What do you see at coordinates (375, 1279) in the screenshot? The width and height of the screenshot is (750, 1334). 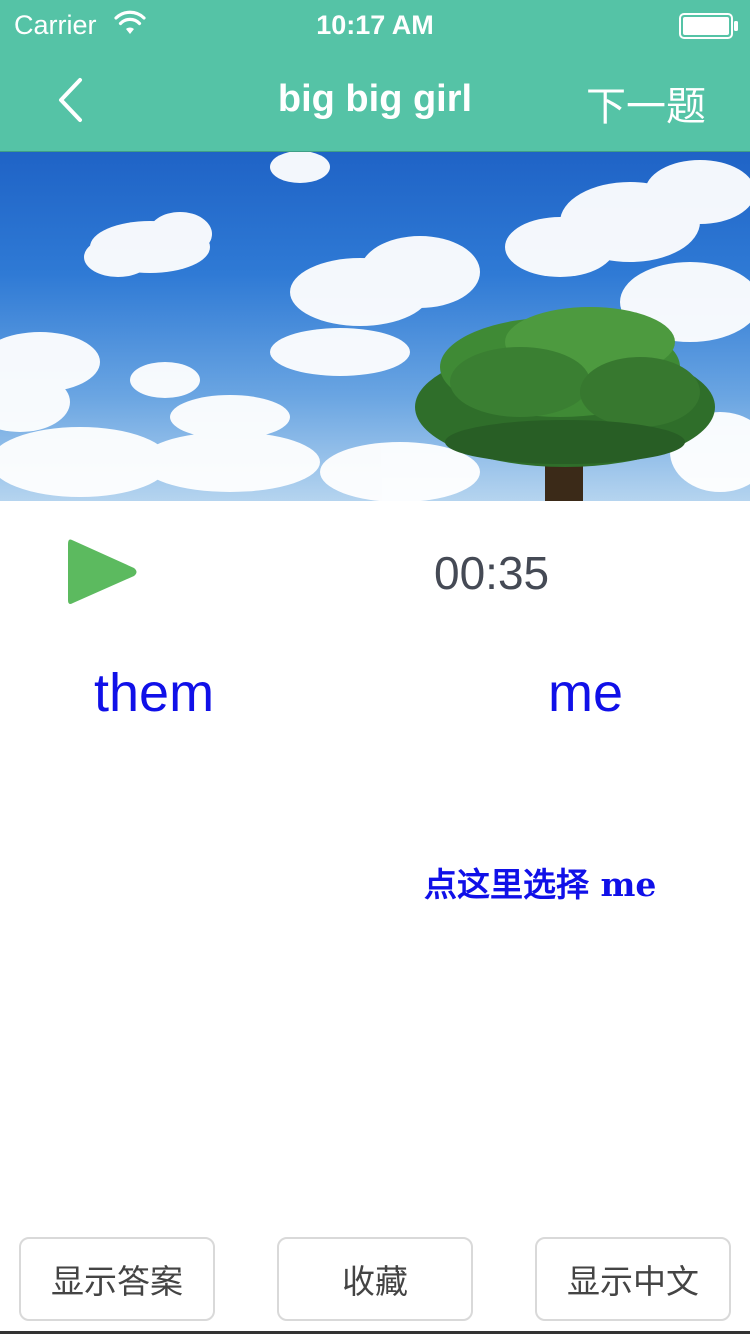 I see `favorite-button: 收藏` at bounding box center [375, 1279].